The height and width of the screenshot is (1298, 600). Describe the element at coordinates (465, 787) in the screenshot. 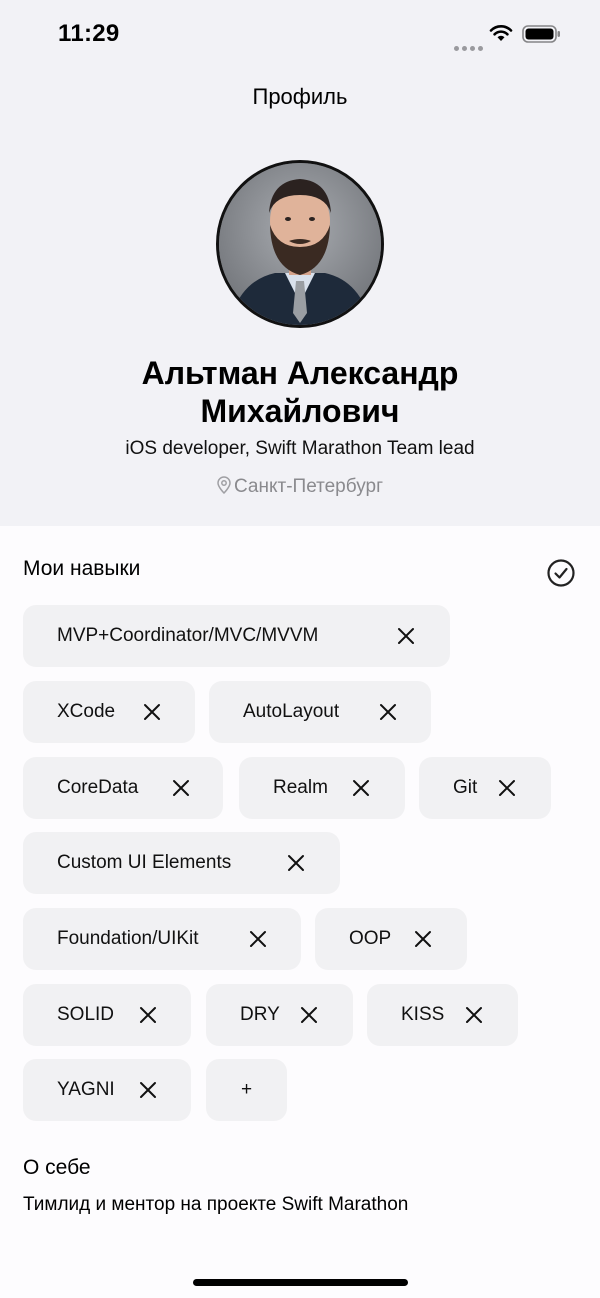

I see `skill-chip-label: Git` at that location.